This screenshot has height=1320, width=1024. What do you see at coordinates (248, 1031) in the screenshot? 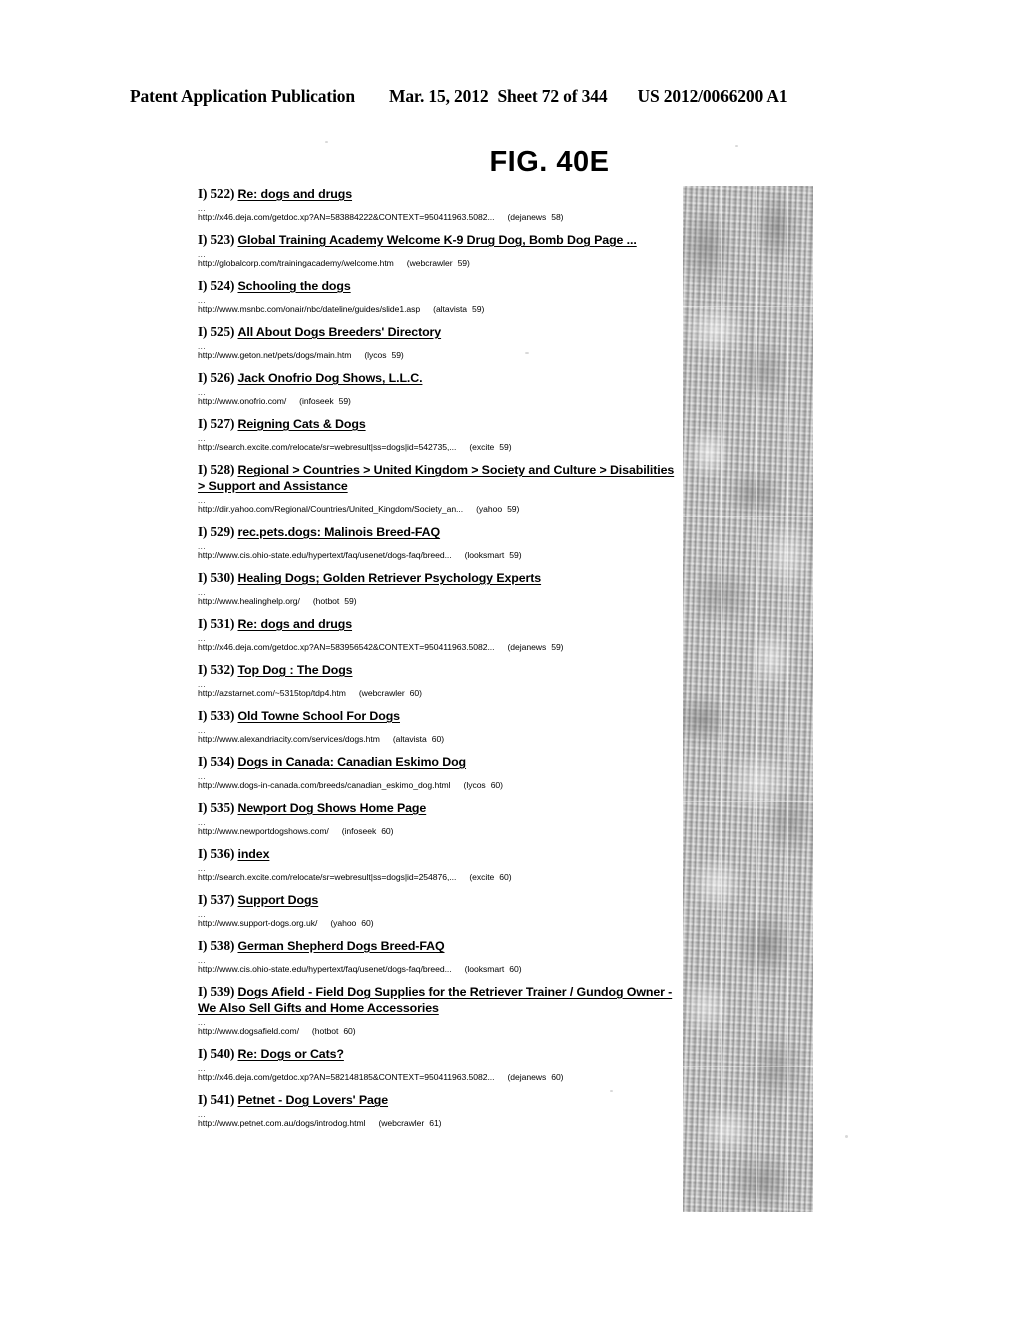
I see `result-url: http://www.dogsafield.com/` at bounding box center [248, 1031].